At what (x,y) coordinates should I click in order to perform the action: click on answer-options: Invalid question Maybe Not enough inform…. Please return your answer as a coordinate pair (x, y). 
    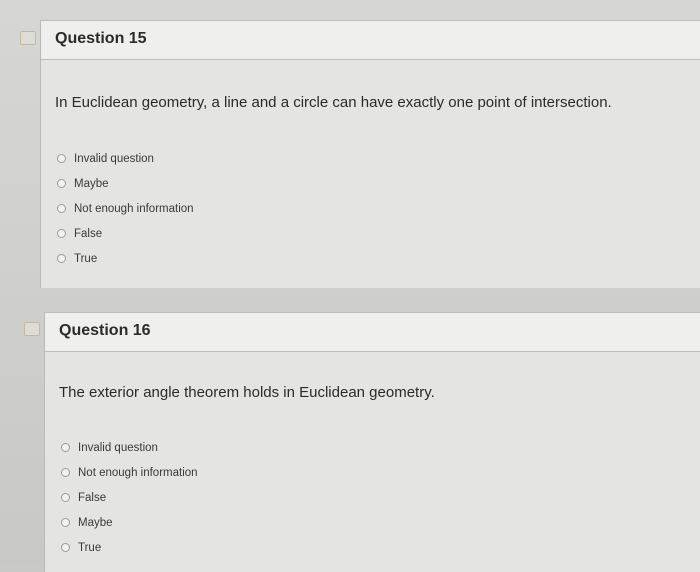
    Looking at the image, I should click on (125, 208).